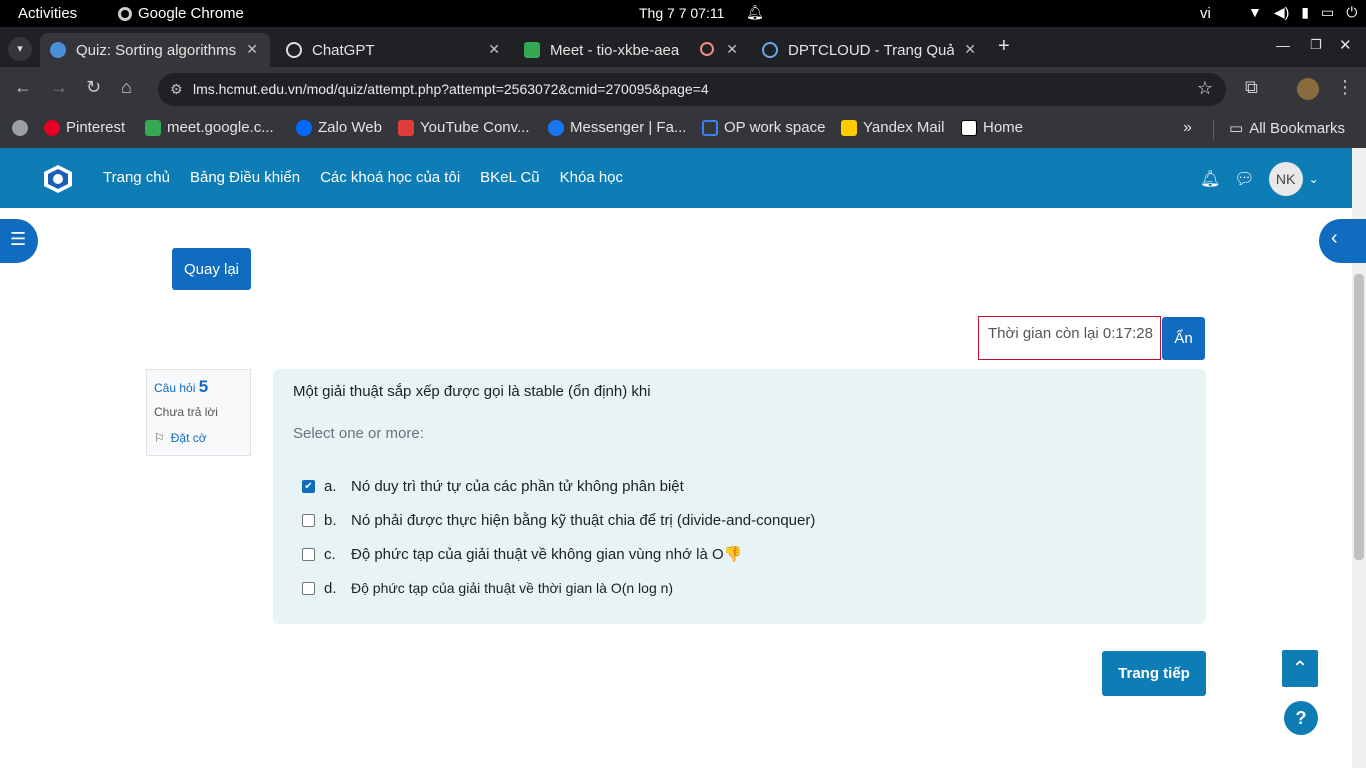 This screenshot has width=1366, height=768. I want to click on meet-favicon-icon, so click(532, 50).